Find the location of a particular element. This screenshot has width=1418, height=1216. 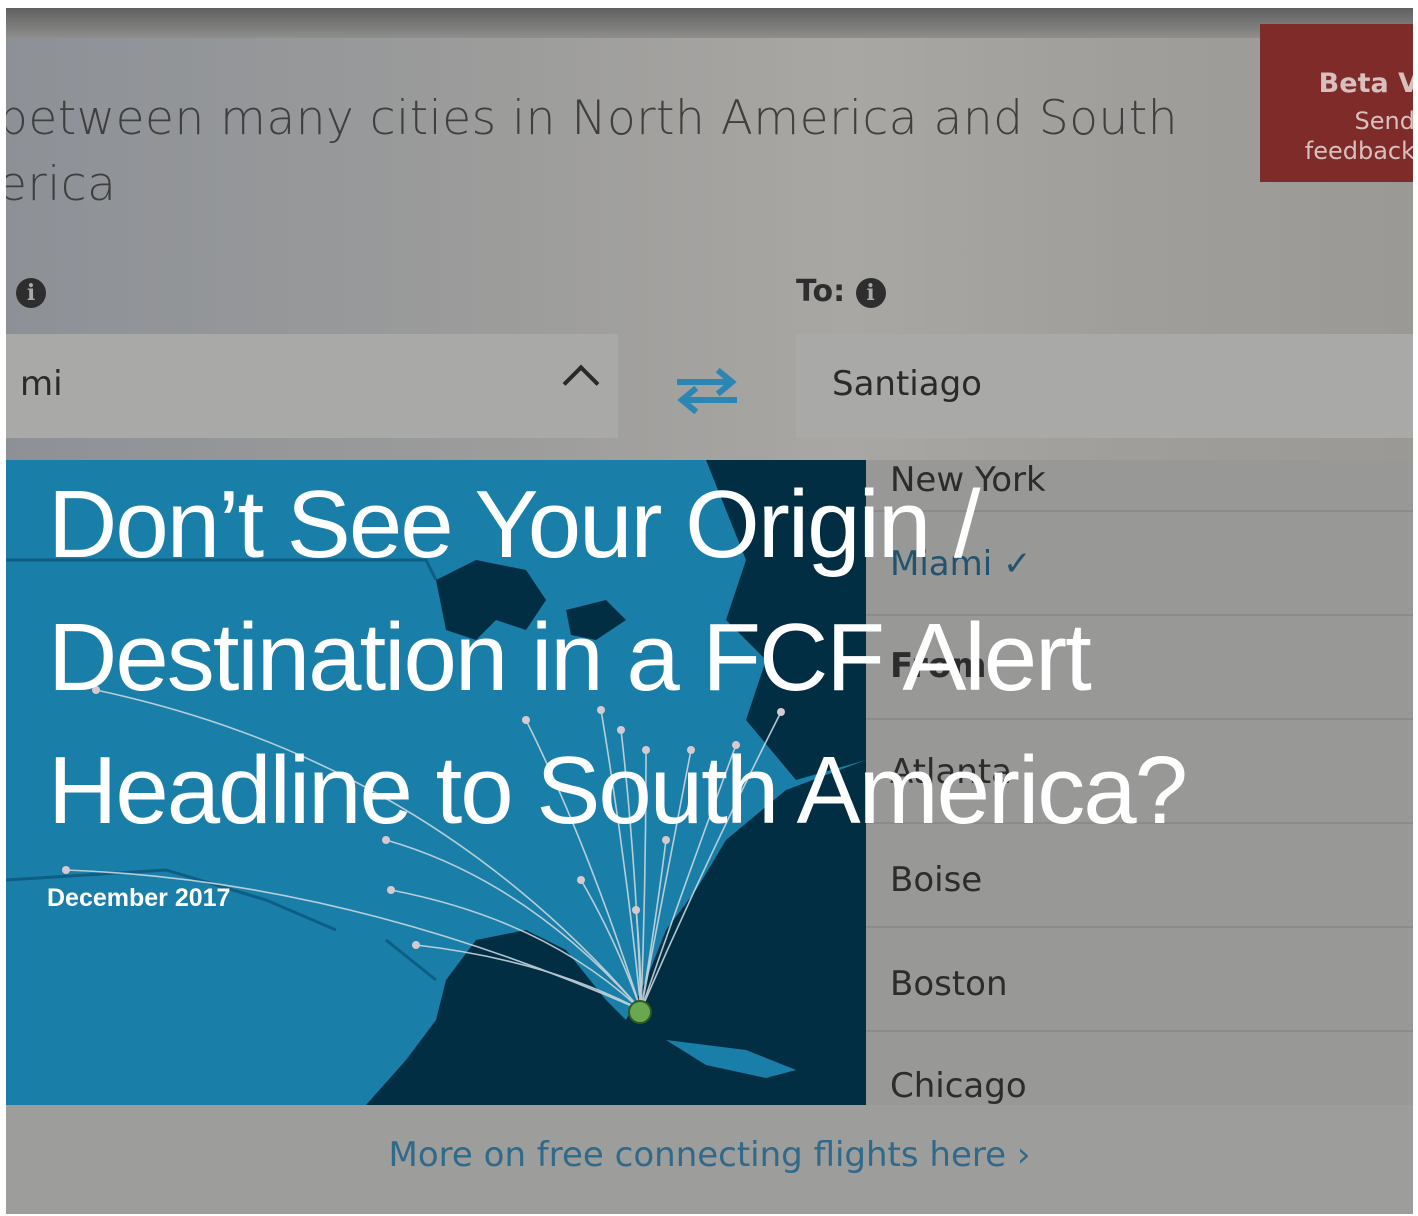

from-label: i is located at coordinates (31, 291).